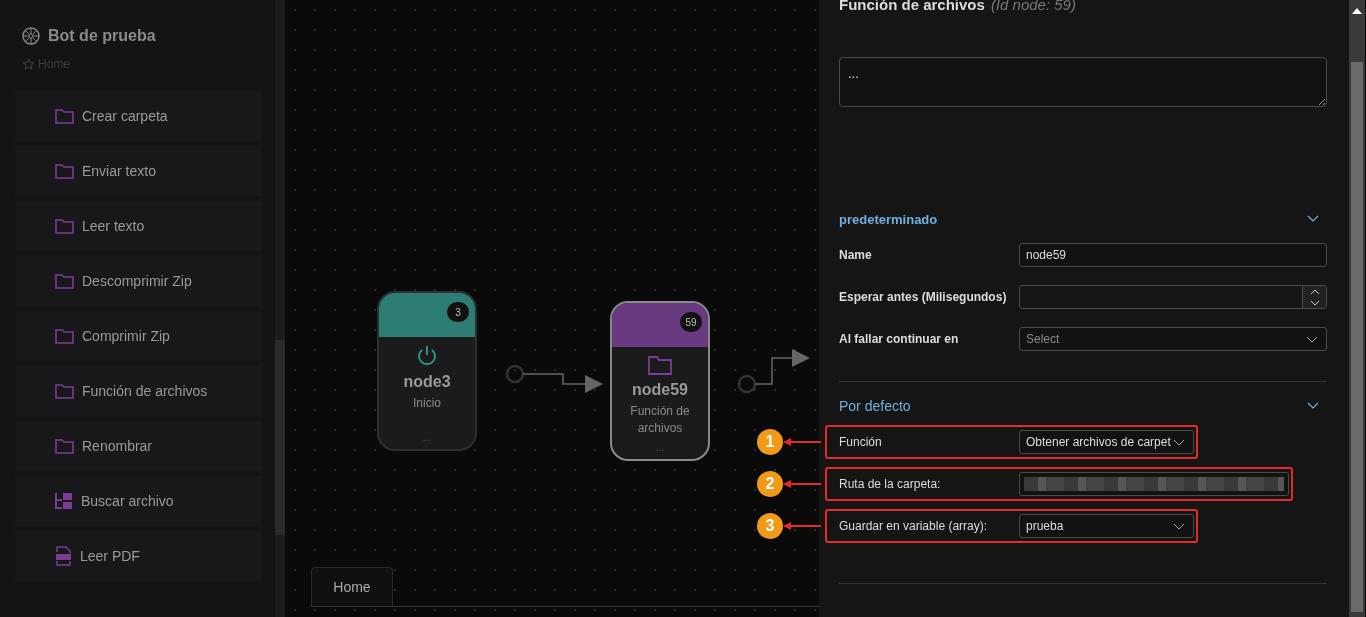 This screenshot has width=1366, height=617. I want to click on chevron-up-icon, so click(1314, 291).